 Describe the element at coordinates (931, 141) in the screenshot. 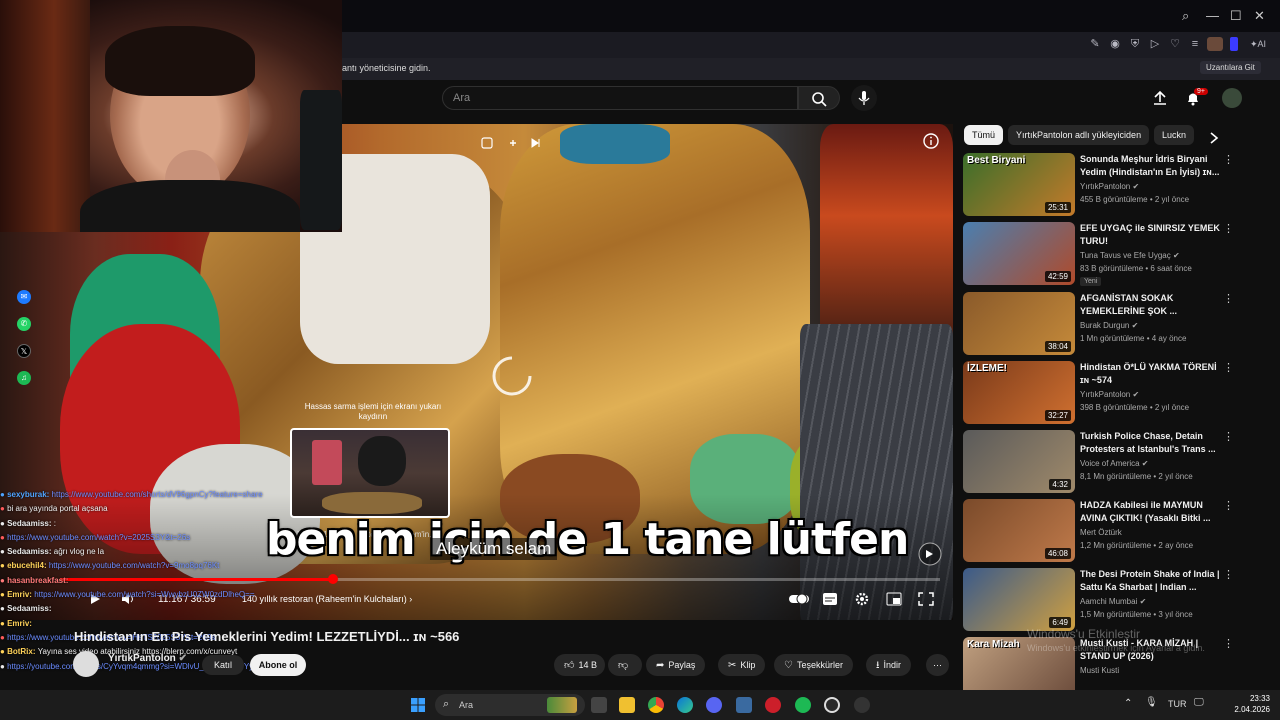

I see `info-icon` at that location.